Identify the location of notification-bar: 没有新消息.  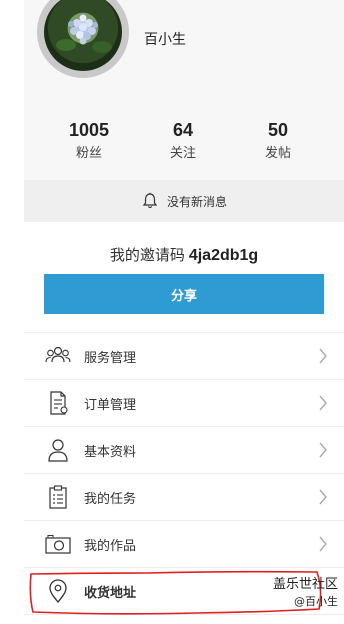
(184, 201).